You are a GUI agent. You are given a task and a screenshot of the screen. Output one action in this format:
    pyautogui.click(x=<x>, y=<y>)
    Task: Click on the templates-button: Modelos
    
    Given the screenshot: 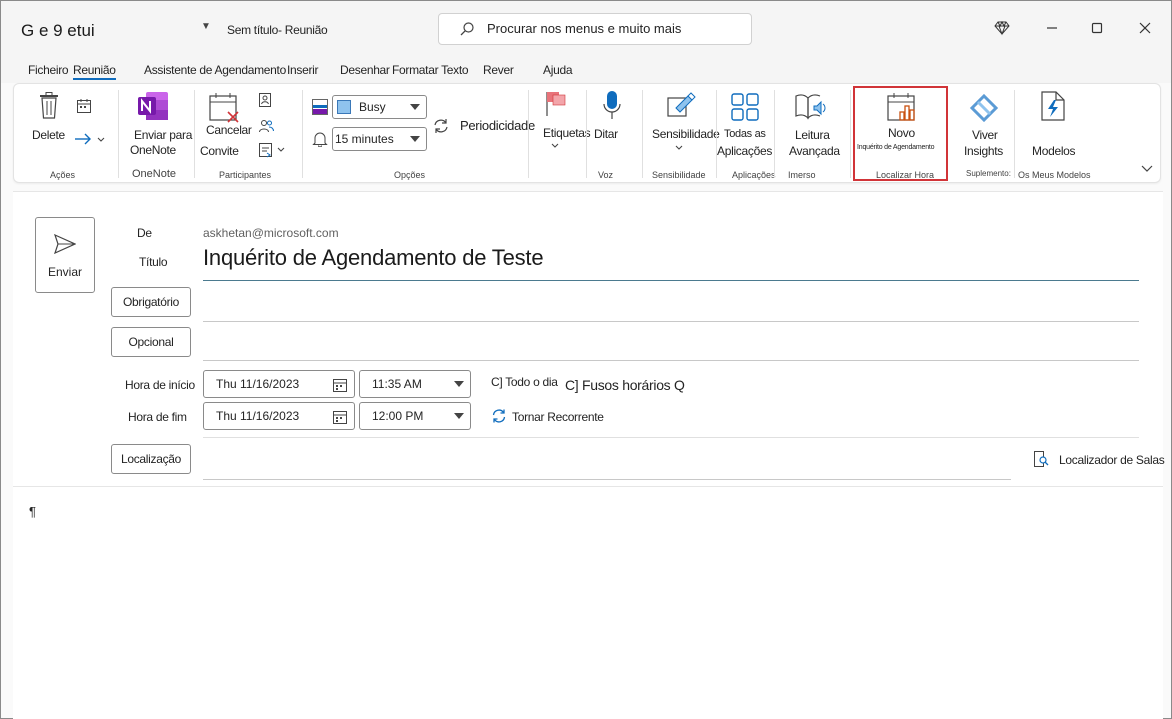 What is the action you would take?
    pyautogui.click(x=1054, y=151)
    